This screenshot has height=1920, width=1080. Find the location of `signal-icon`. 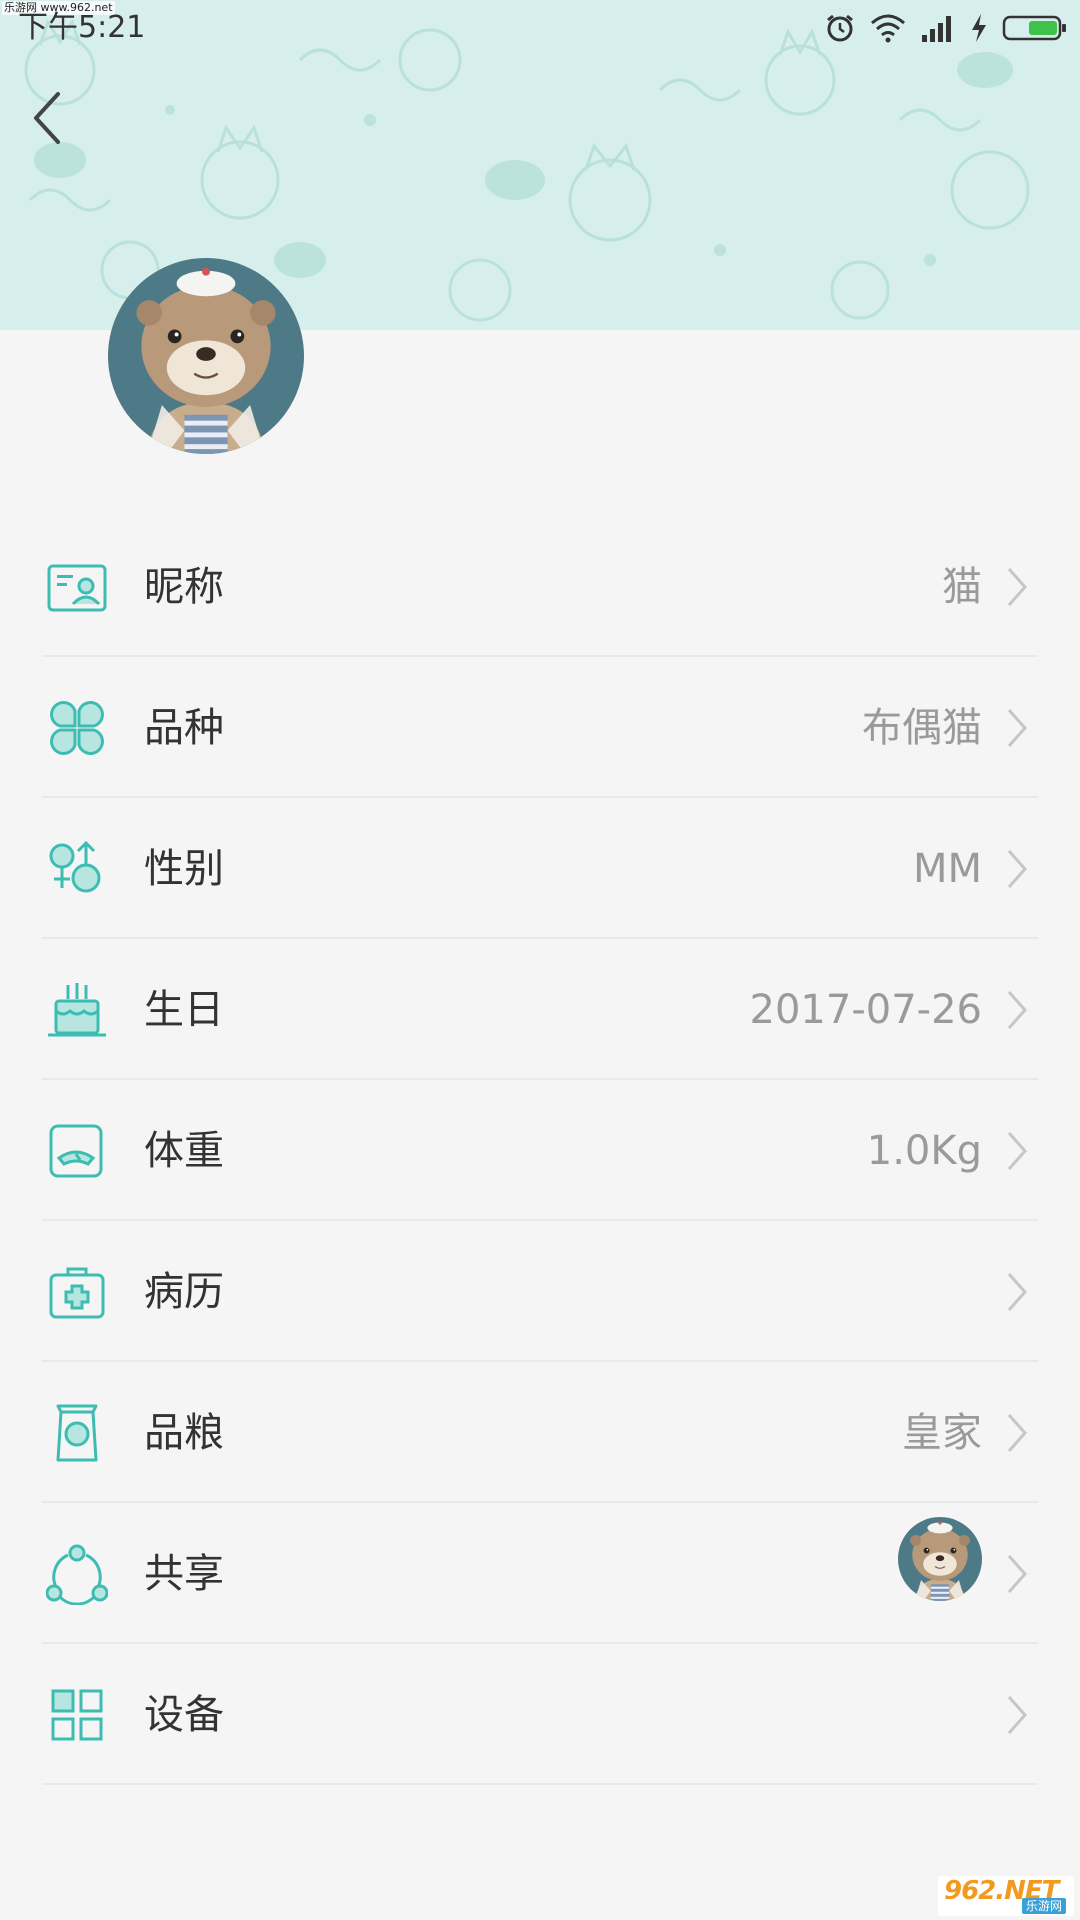

signal-icon is located at coordinates (936, 29).